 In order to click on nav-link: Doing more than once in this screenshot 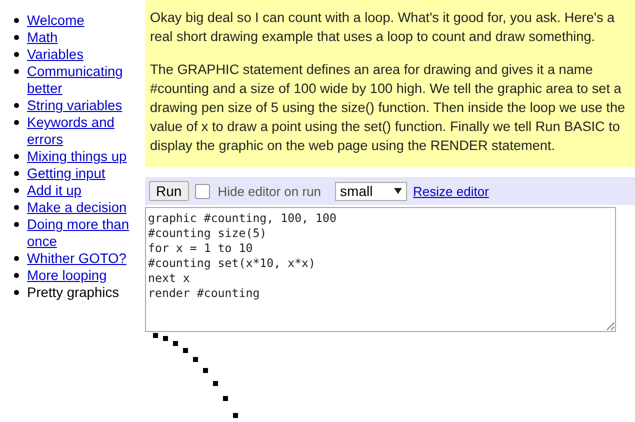, I will do `click(86, 233)`.